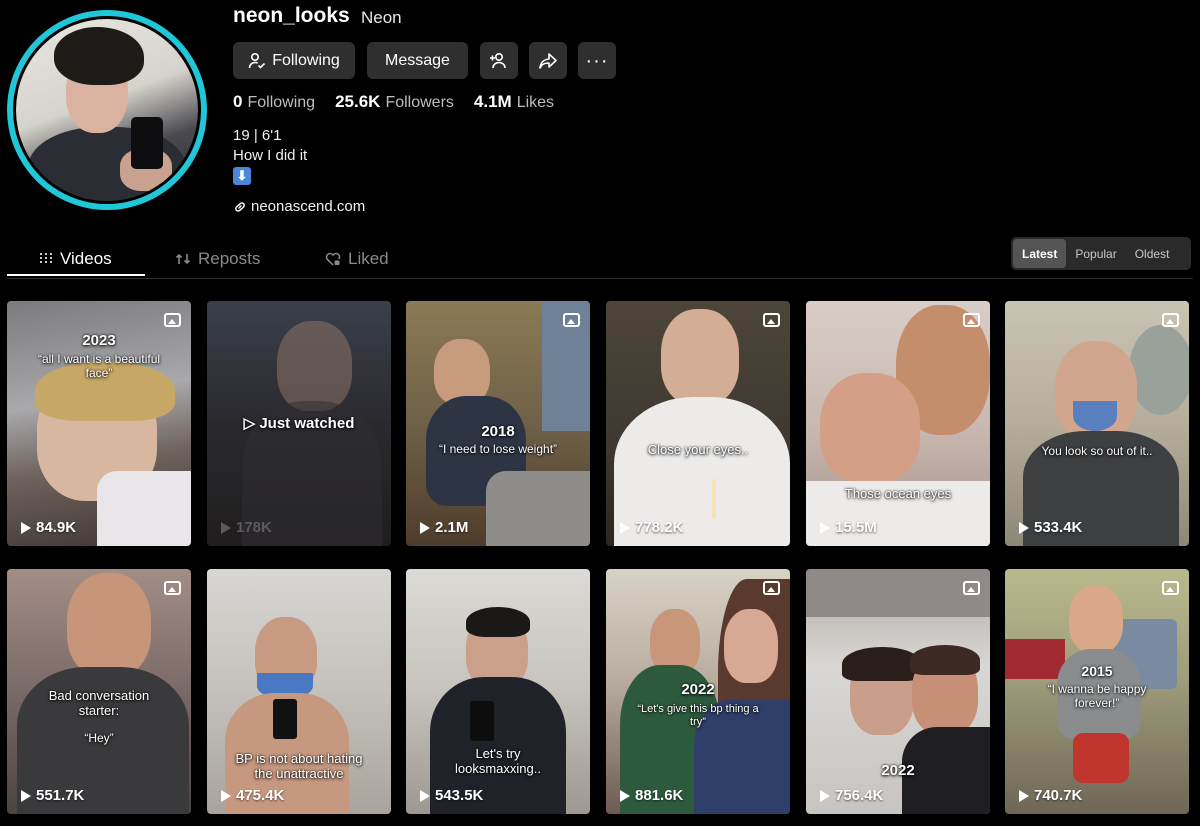  I want to click on video-caption: You look so out of it.., so click(1097, 451).